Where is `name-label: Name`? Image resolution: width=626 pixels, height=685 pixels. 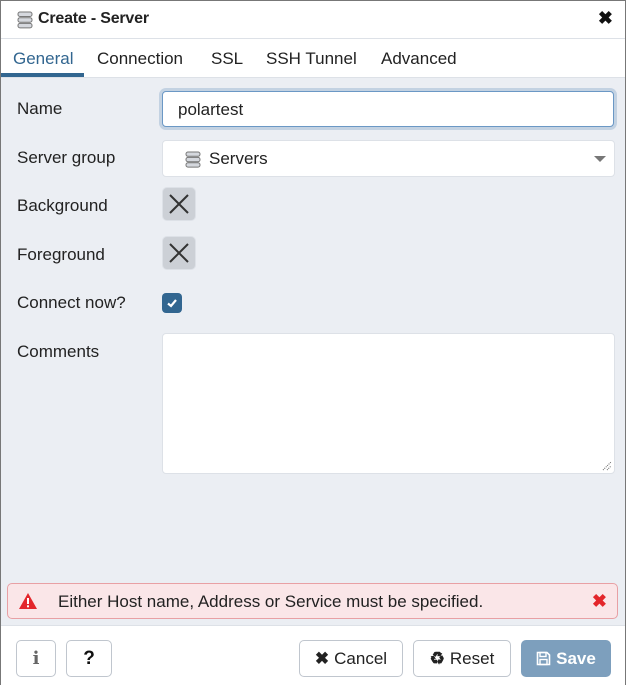
name-label: Name is located at coordinates (40, 108).